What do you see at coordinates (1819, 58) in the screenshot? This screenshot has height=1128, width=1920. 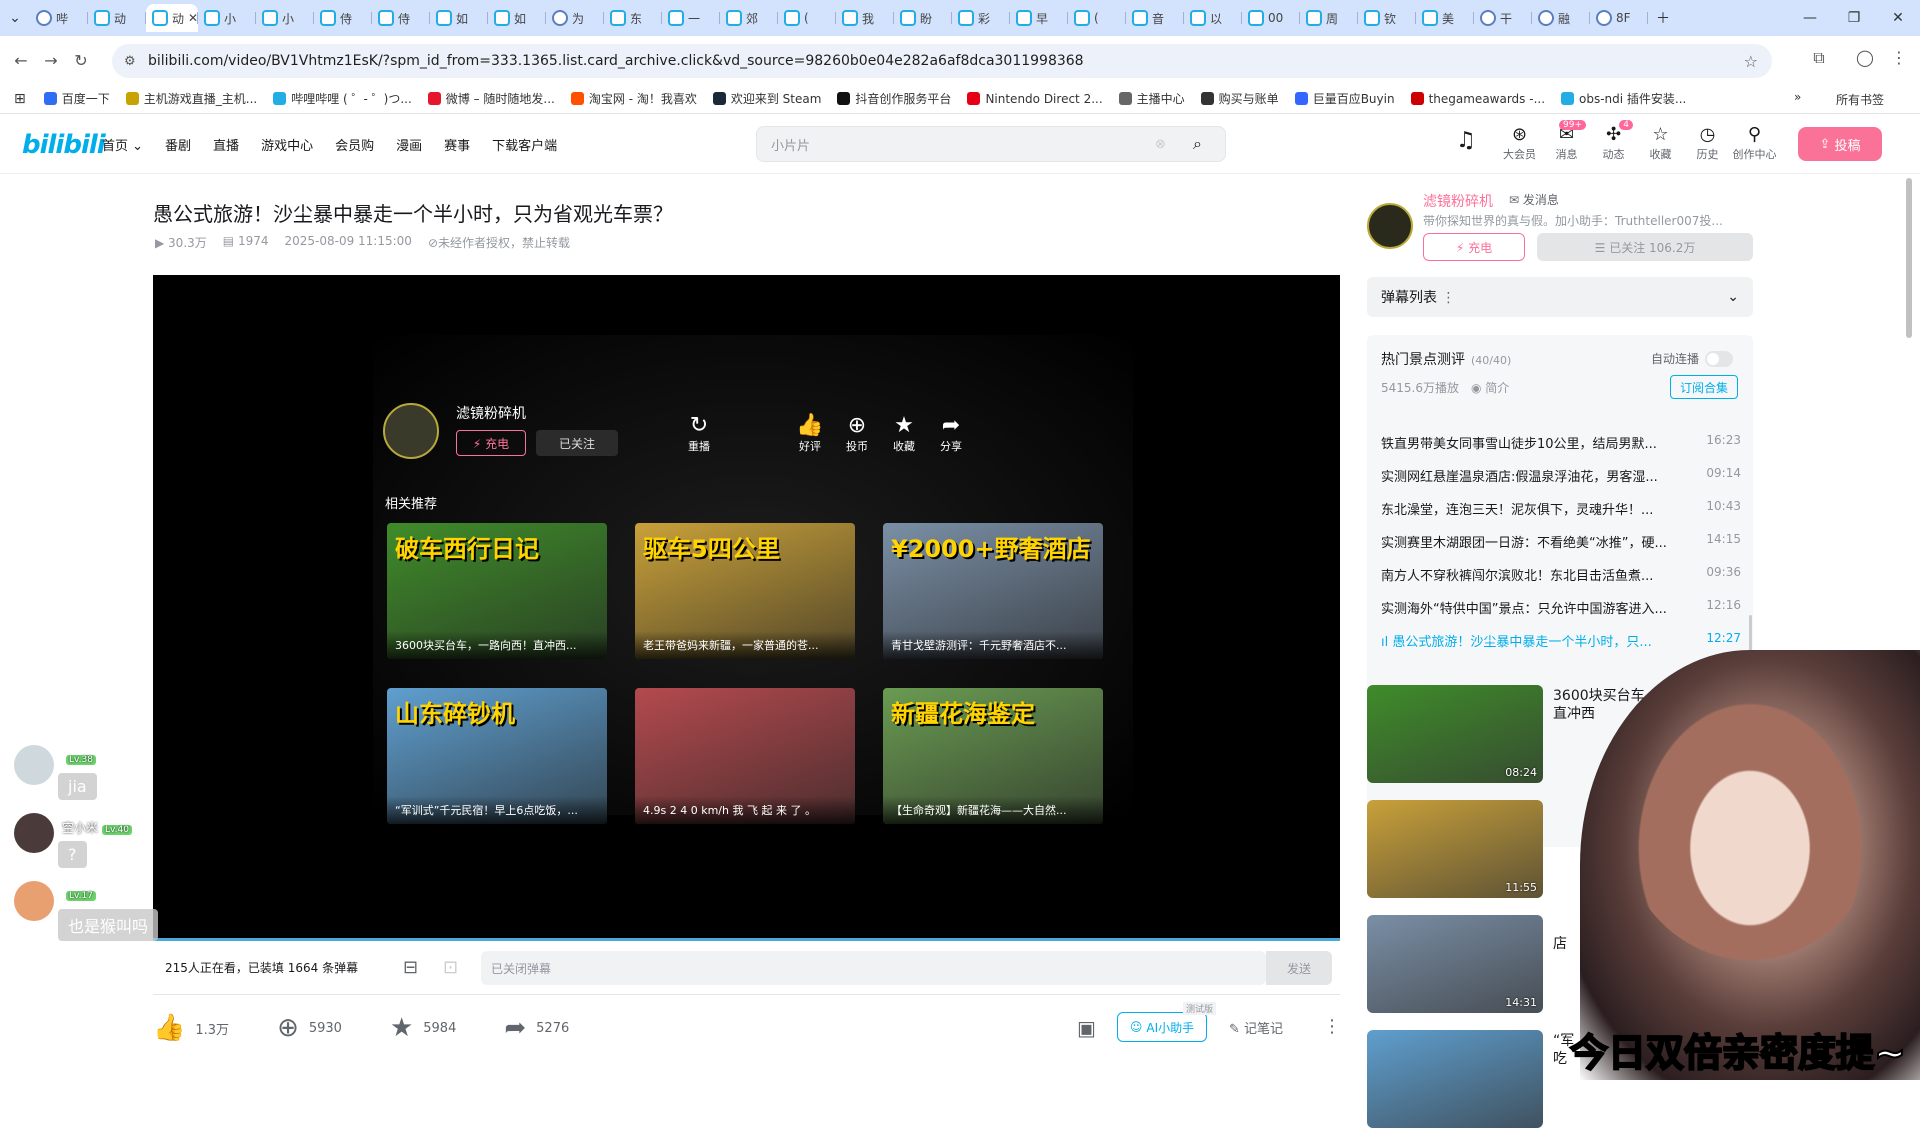 I see `extensions-icon: ⧉` at bounding box center [1819, 58].